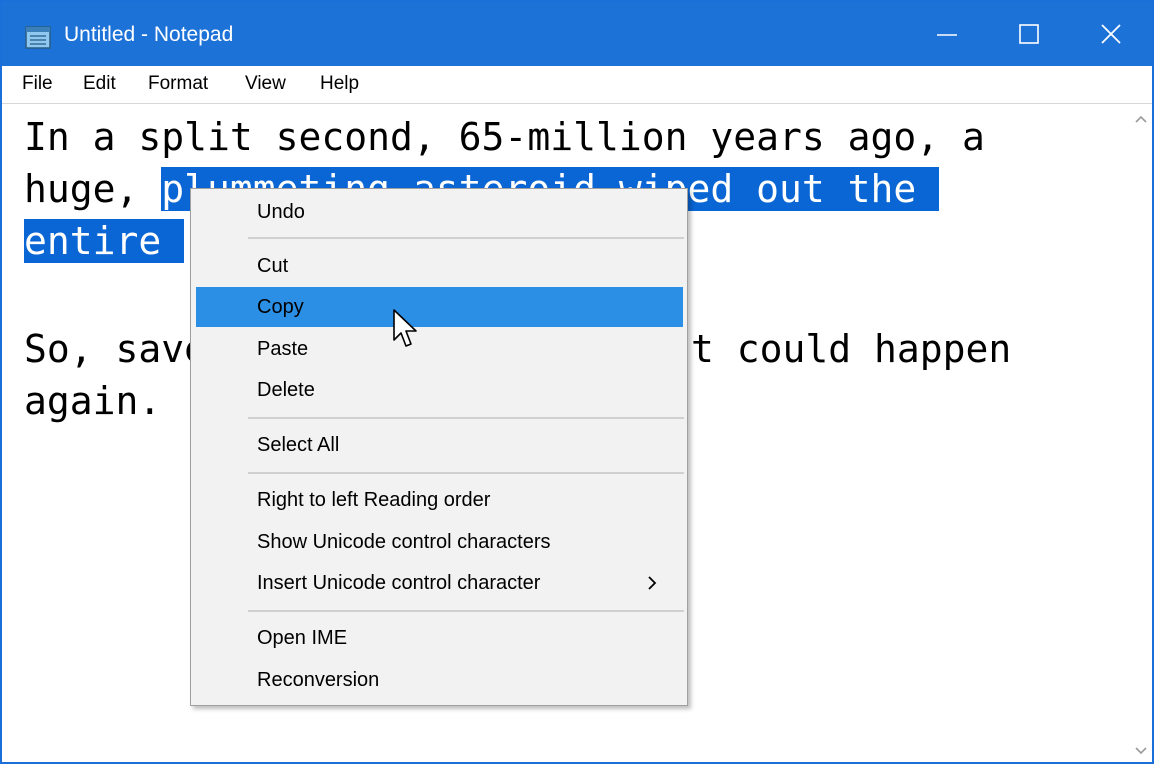 Image resolution: width=1154 pixels, height=764 pixels. I want to click on menu-view: View, so click(265, 84).